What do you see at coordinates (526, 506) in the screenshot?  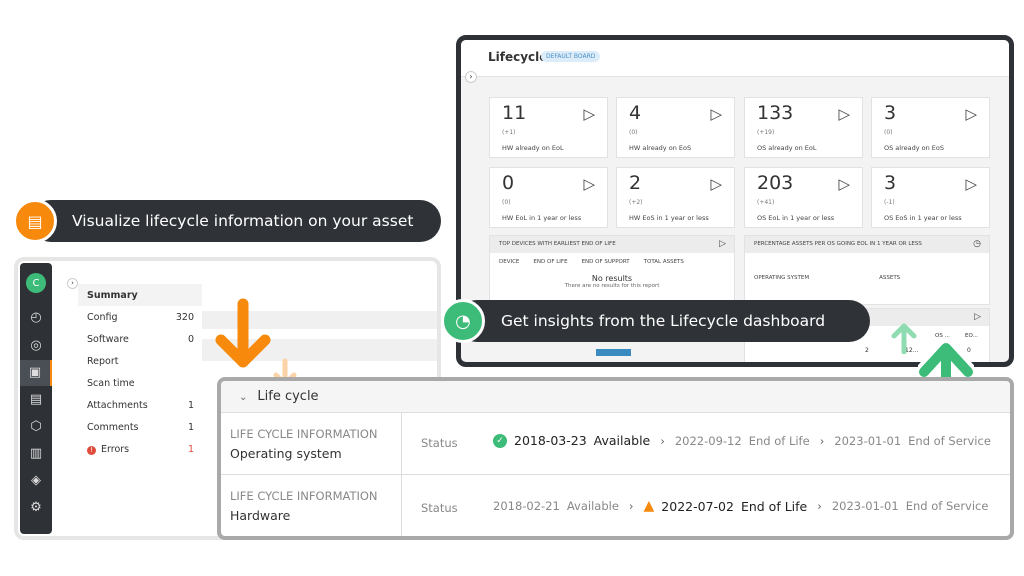 I see `step-date: 2018-02-21` at bounding box center [526, 506].